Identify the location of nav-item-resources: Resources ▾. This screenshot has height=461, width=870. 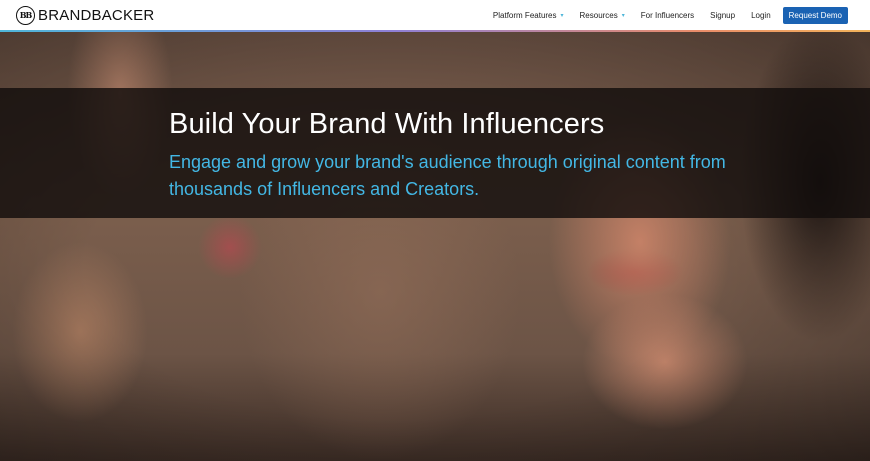
(602, 15).